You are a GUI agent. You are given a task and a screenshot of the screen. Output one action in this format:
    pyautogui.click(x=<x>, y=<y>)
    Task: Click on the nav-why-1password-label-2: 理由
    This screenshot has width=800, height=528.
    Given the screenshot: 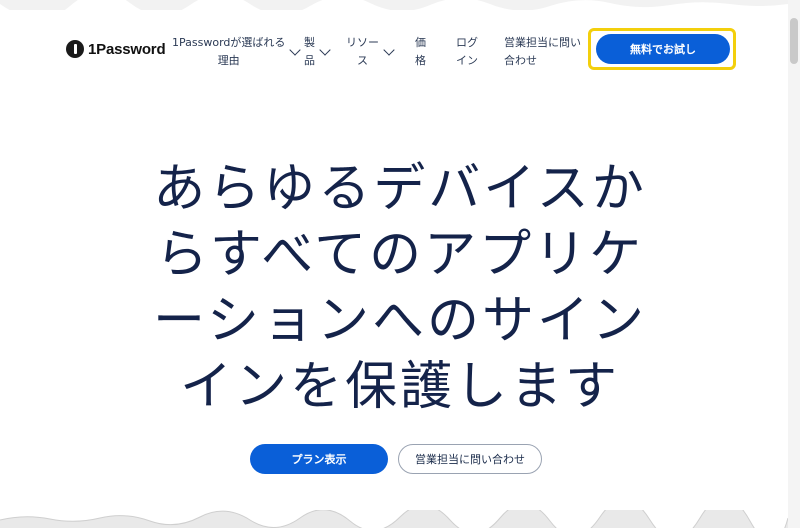 What is the action you would take?
    pyautogui.click(x=228, y=60)
    